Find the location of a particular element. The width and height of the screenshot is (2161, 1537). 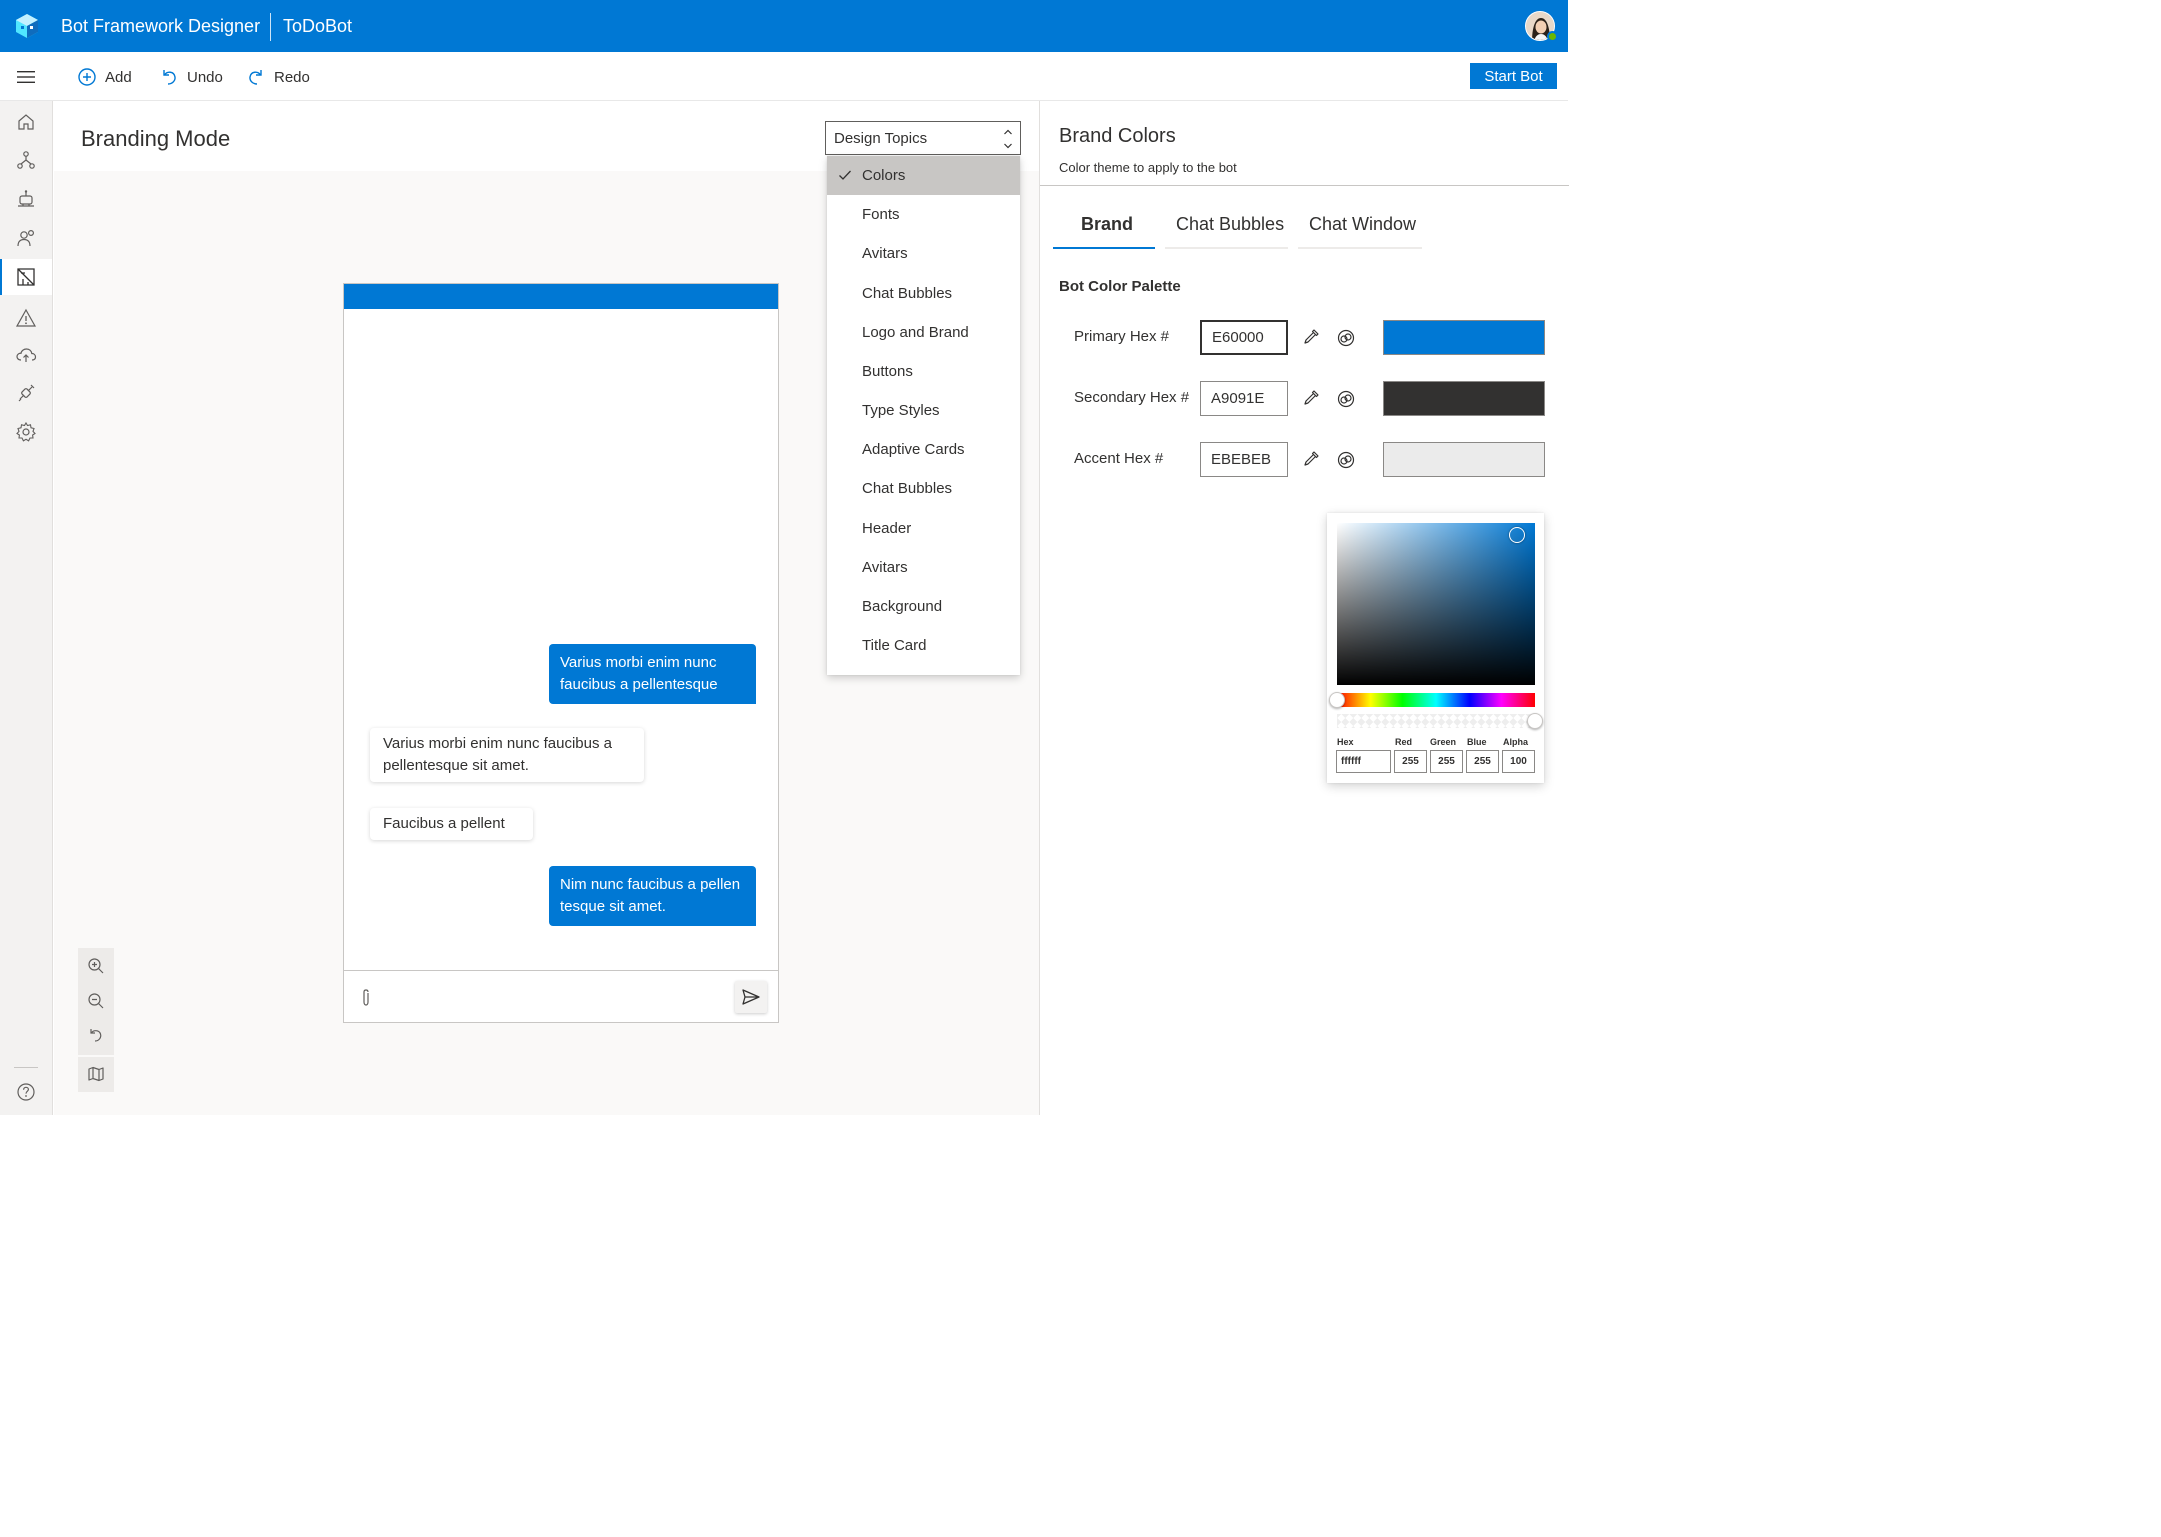

saturation-value-area is located at coordinates (1436, 604).